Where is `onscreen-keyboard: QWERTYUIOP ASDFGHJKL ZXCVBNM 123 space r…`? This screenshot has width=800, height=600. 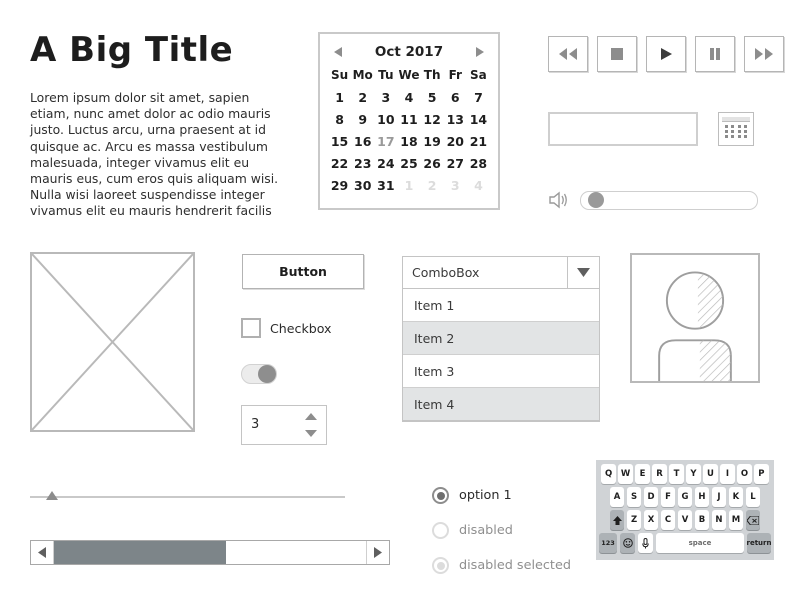 onscreen-keyboard: QWERTYUIOP ASDFGHJKL ZXCVBNM 123 space r… is located at coordinates (685, 510).